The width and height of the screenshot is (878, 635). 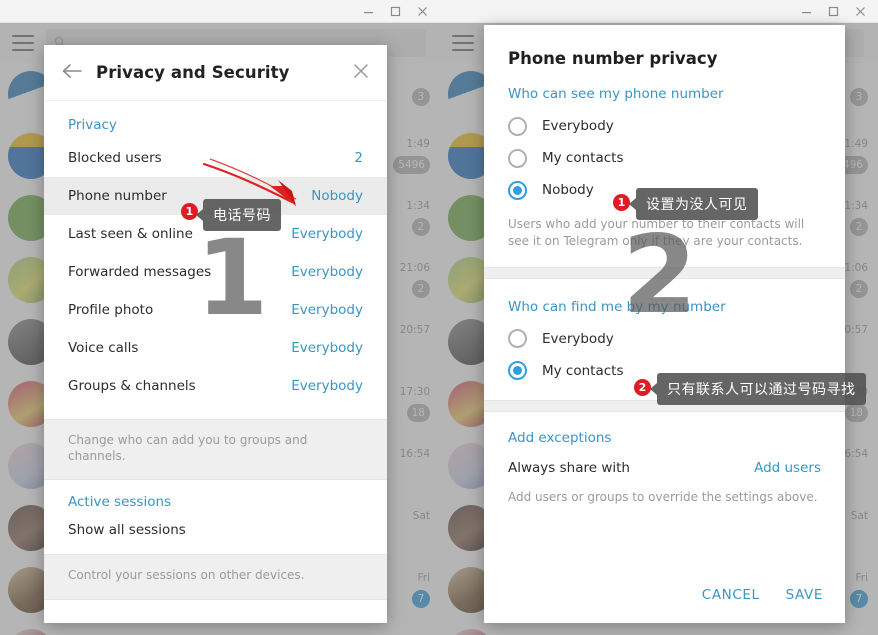 What do you see at coordinates (664, 465) in the screenshot?
I see `always-share-with-row: Always share with Add users` at bounding box center [664, 465].